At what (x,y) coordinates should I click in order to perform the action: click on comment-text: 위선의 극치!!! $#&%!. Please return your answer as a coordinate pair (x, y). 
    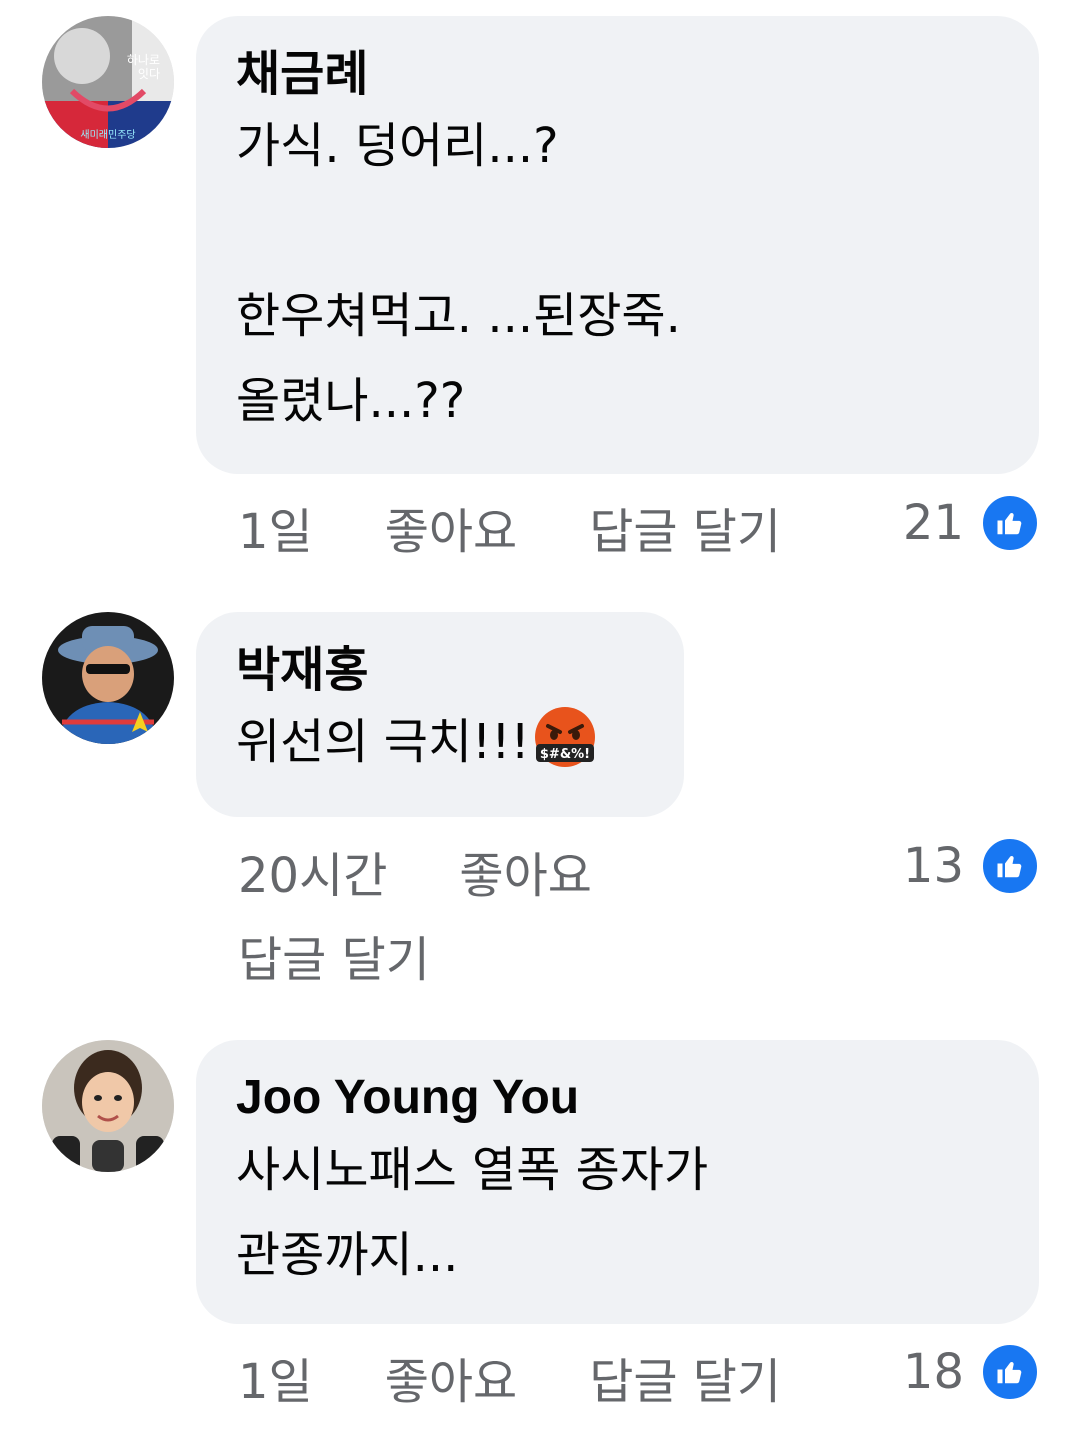
    Looking at the image, I should click on (440, 742).